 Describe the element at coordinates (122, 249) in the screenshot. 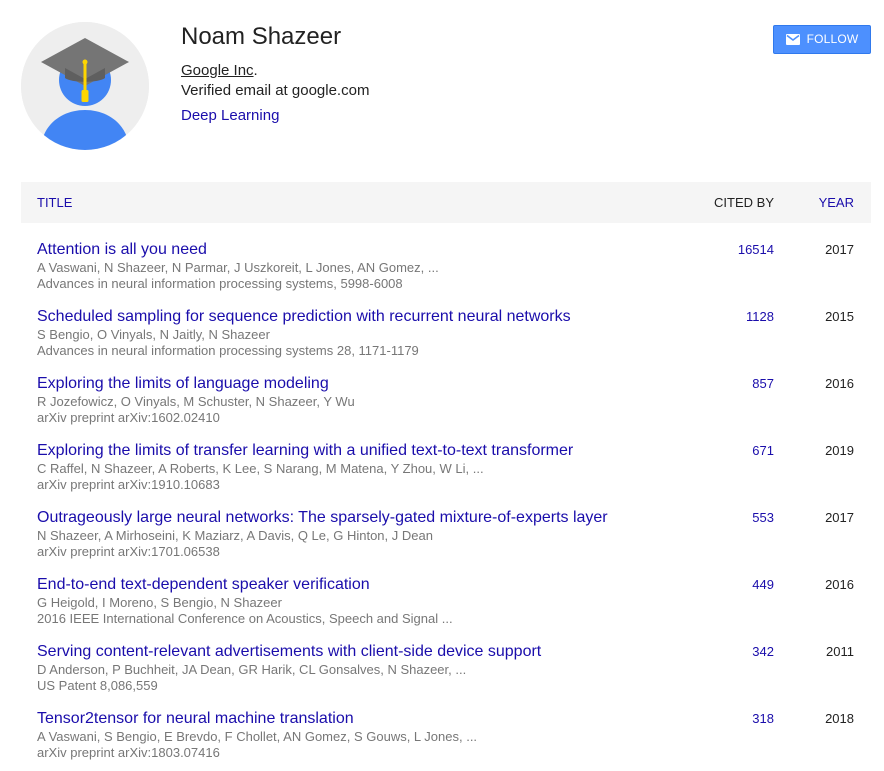

I see `publication-title: Attention is all you need` at that location.